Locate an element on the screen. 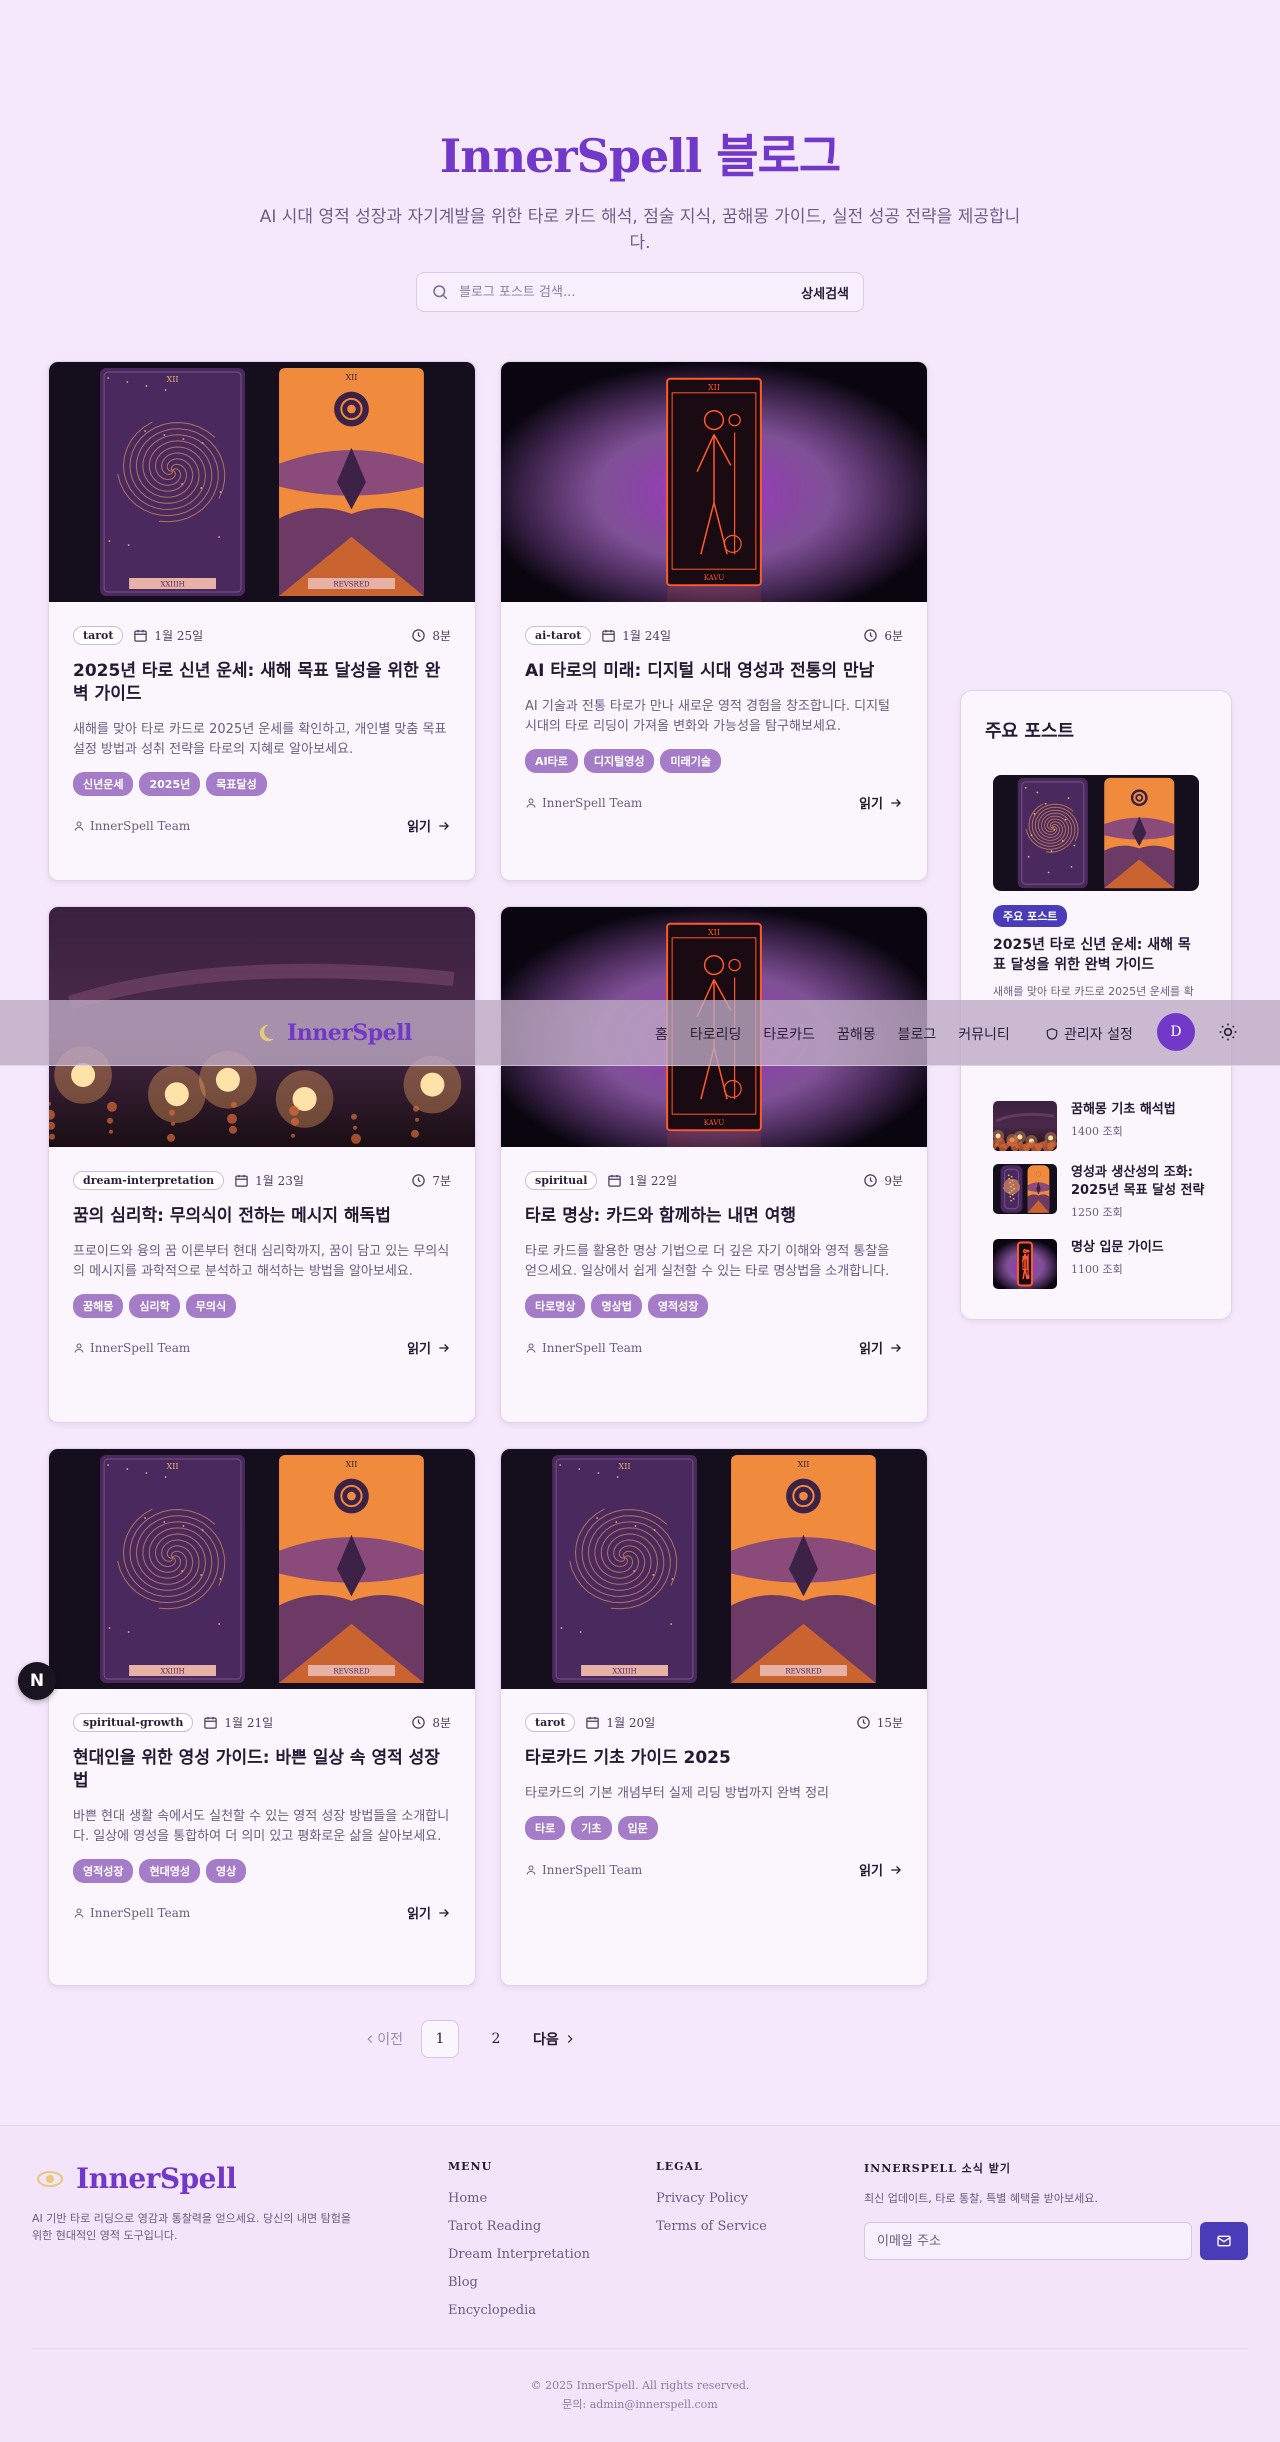 This screenshot has width=1280, height=2442. search-bar: 상세검색 is located at coordinates (640, 292).